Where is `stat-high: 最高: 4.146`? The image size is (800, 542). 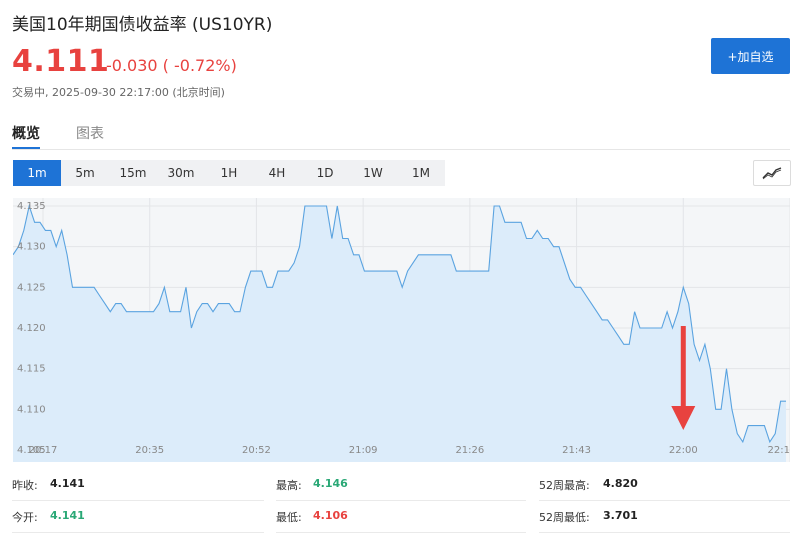
stat-high: 最高: 4.146 is located at coordinates (401, 485).